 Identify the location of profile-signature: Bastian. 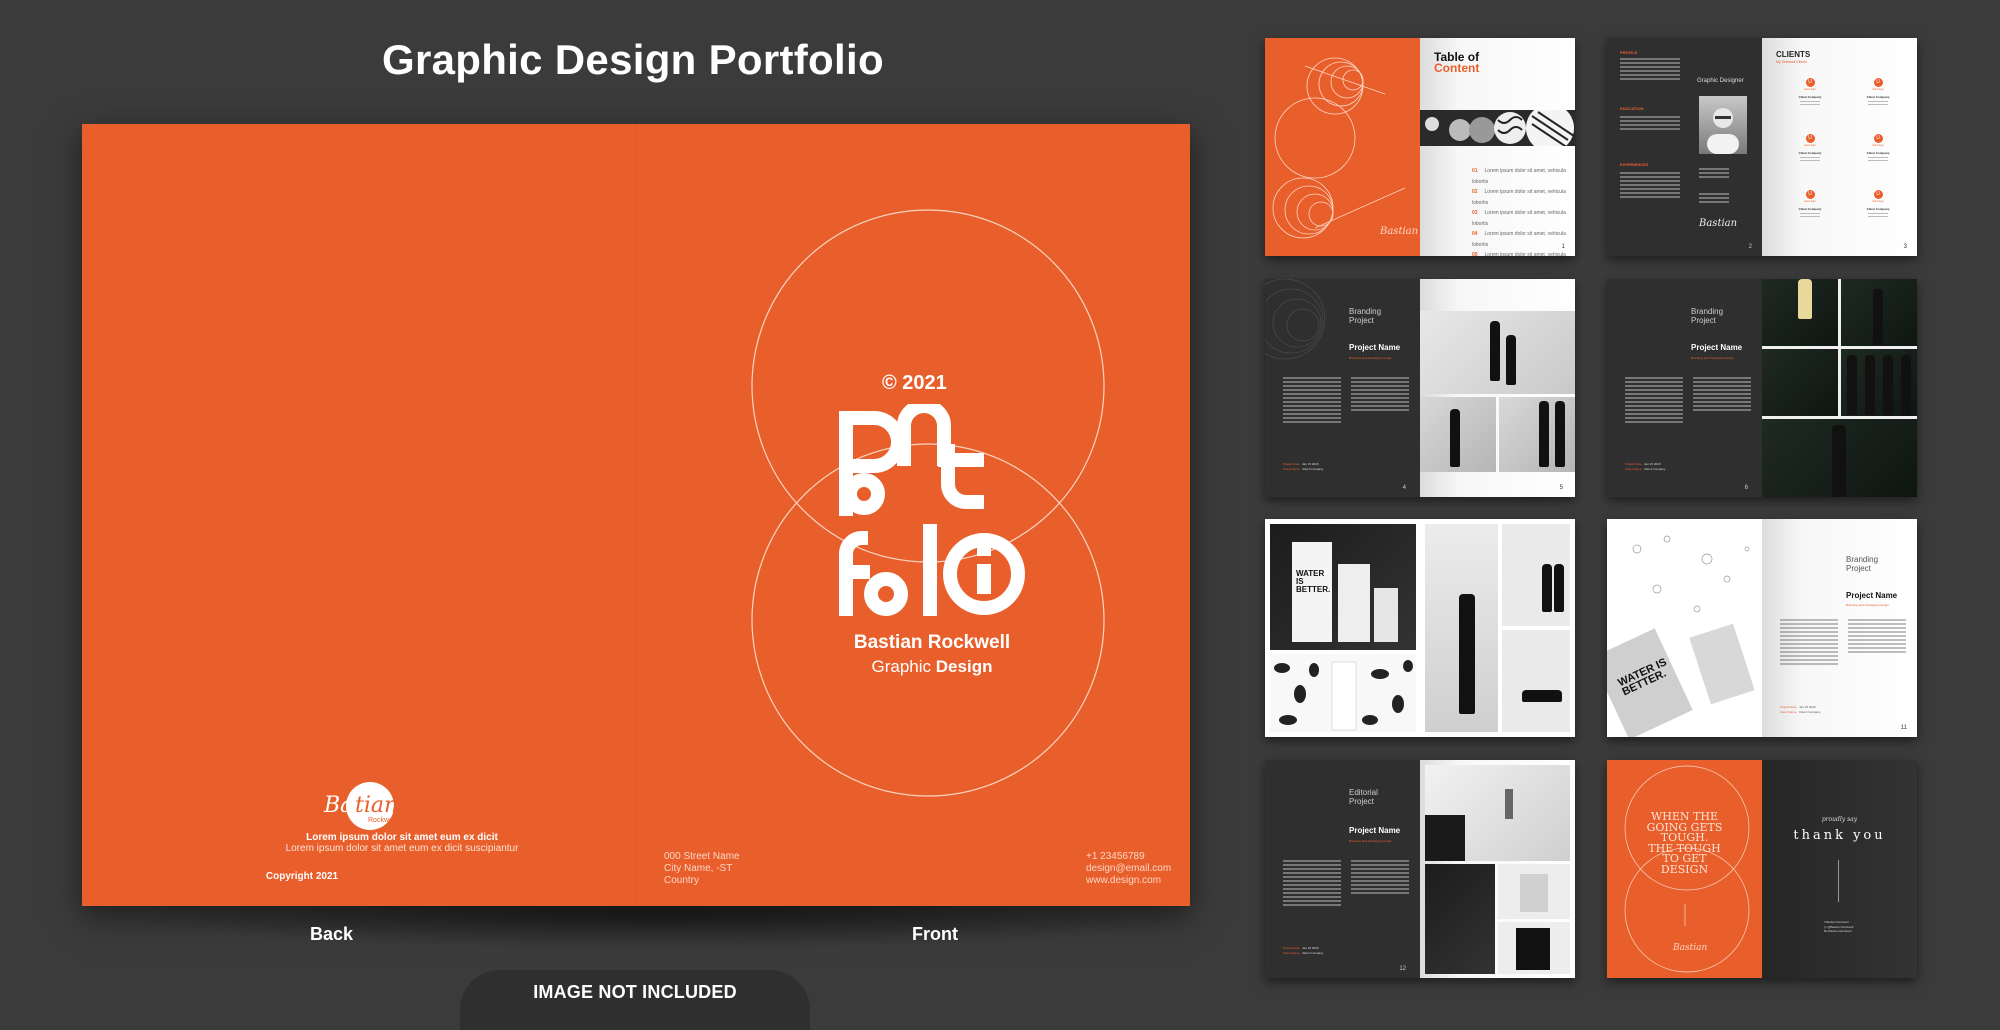
(1718, 223).